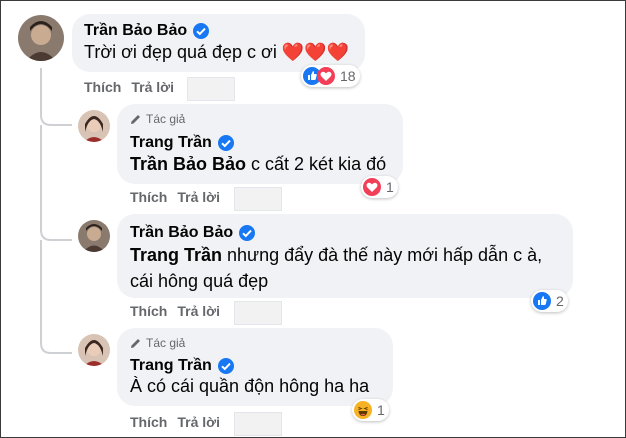 The image size is (626, 438). I want to click on like-icon, so click(542, 301).